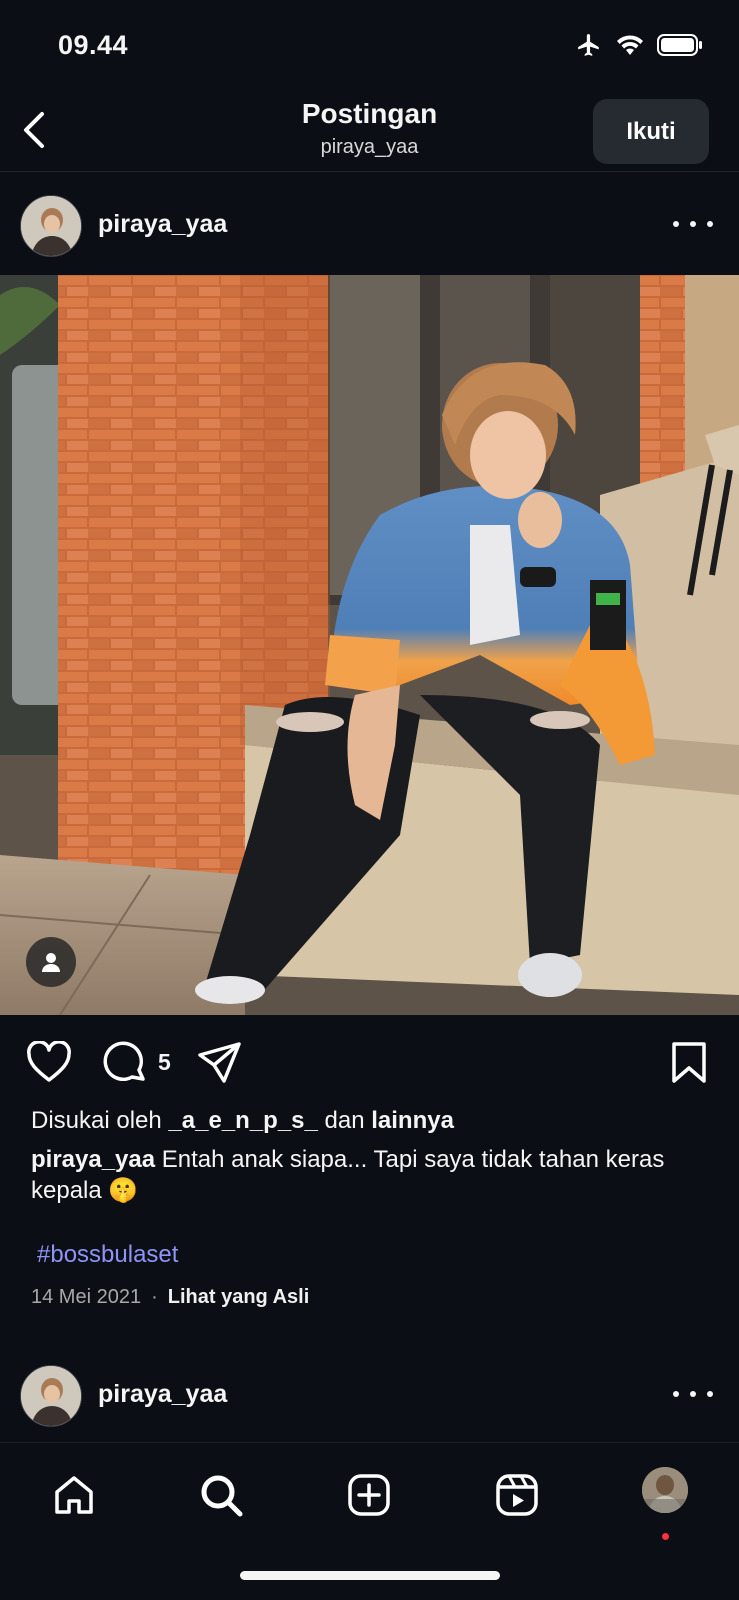  I want to click on likes-line: Disukai oleh _a_e_n_p_s_ dan lainnya, so click(371, 1120).